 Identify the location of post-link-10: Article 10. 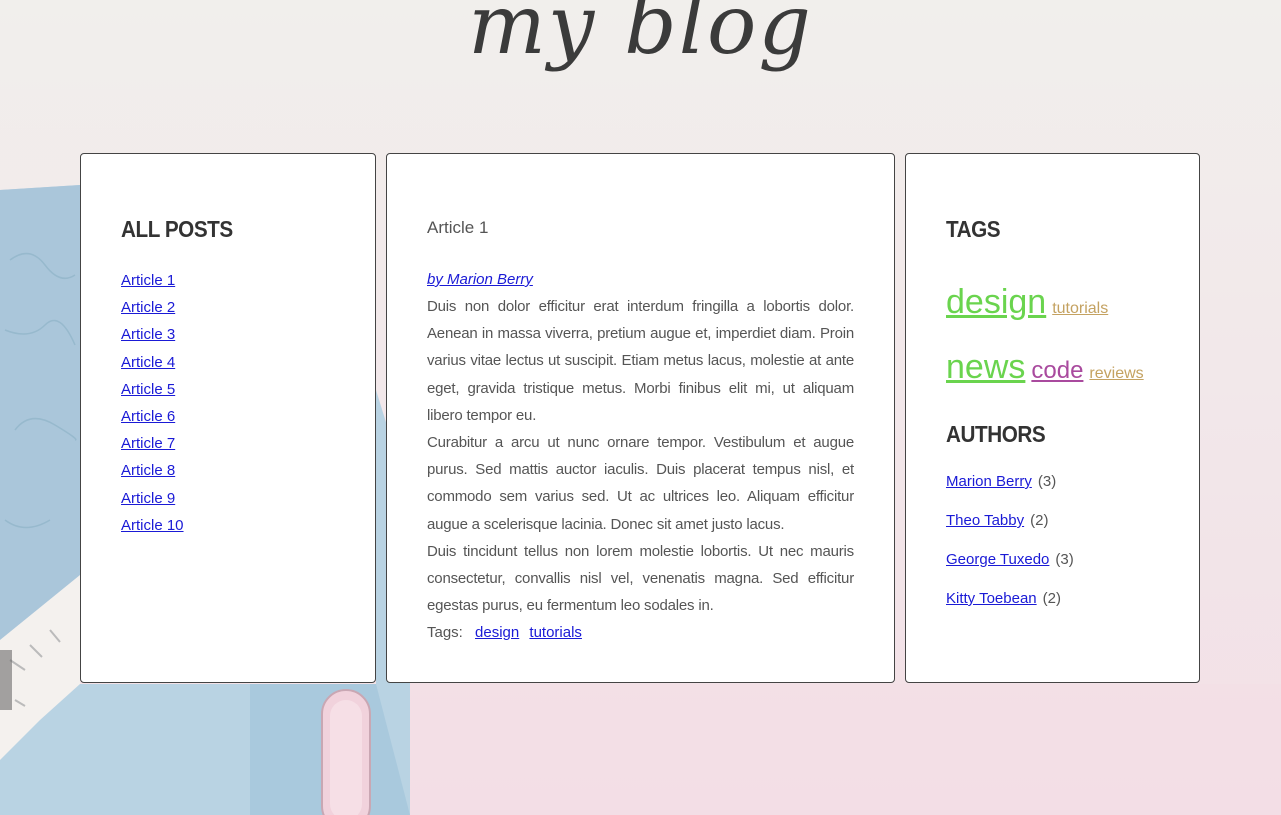
(152, 525).